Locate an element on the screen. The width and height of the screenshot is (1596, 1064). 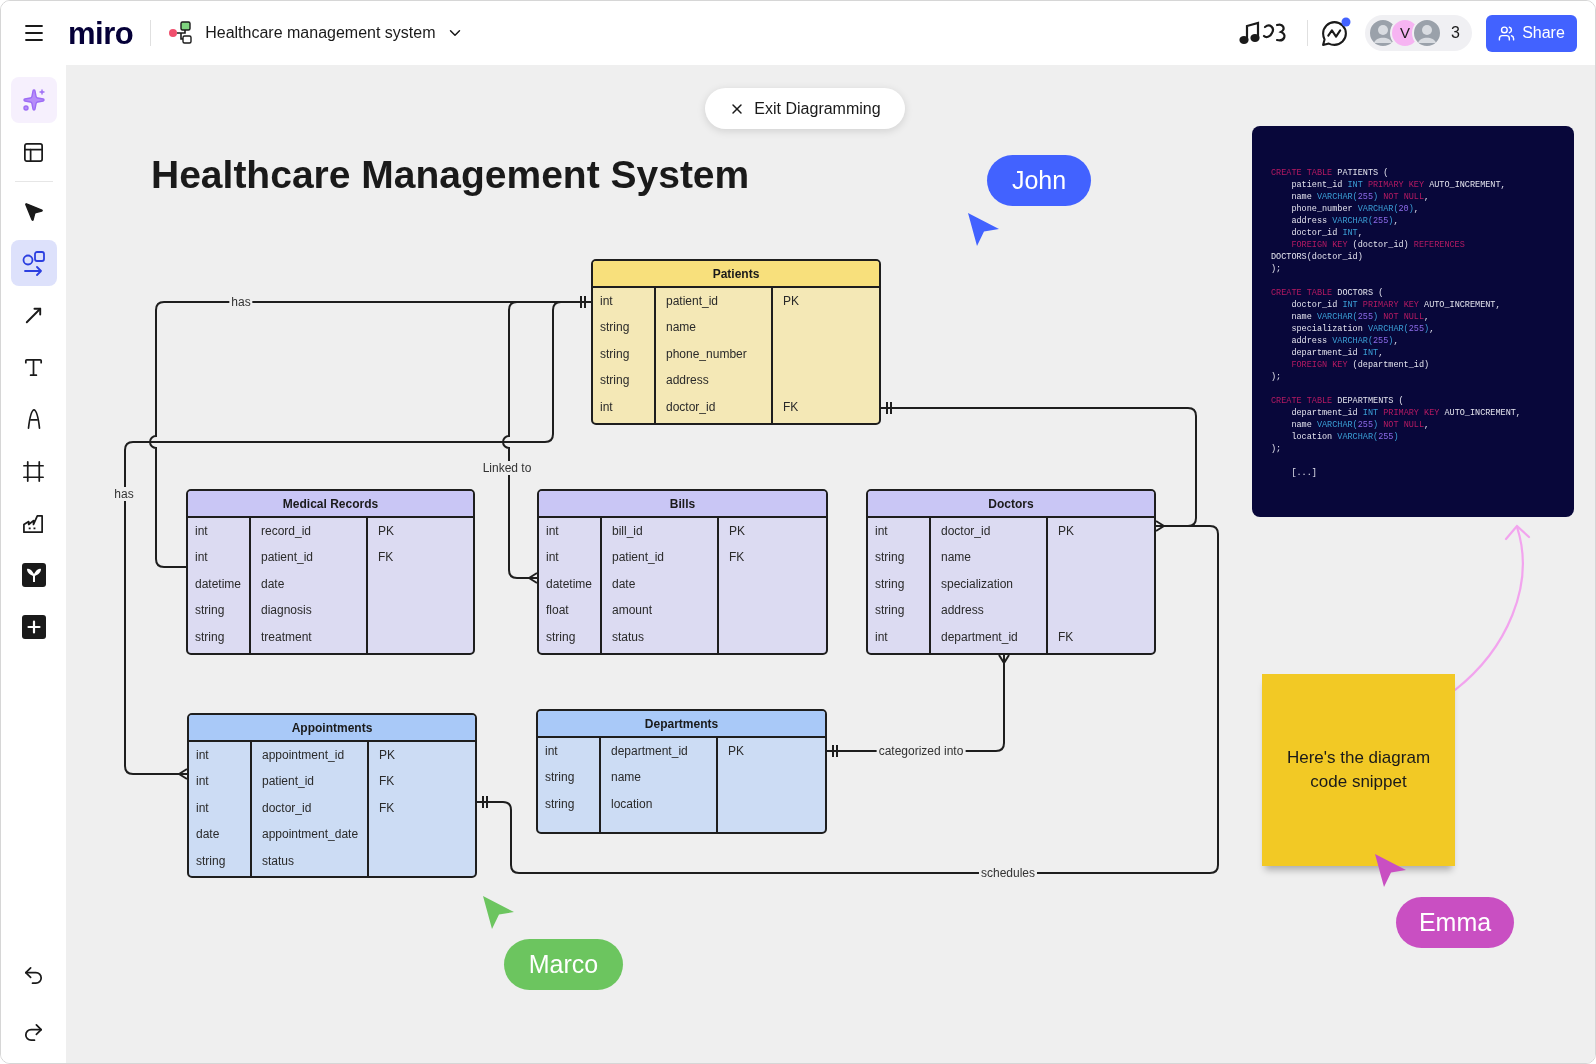
avatar-group: V 3 is located at coordinates (1418, 33).